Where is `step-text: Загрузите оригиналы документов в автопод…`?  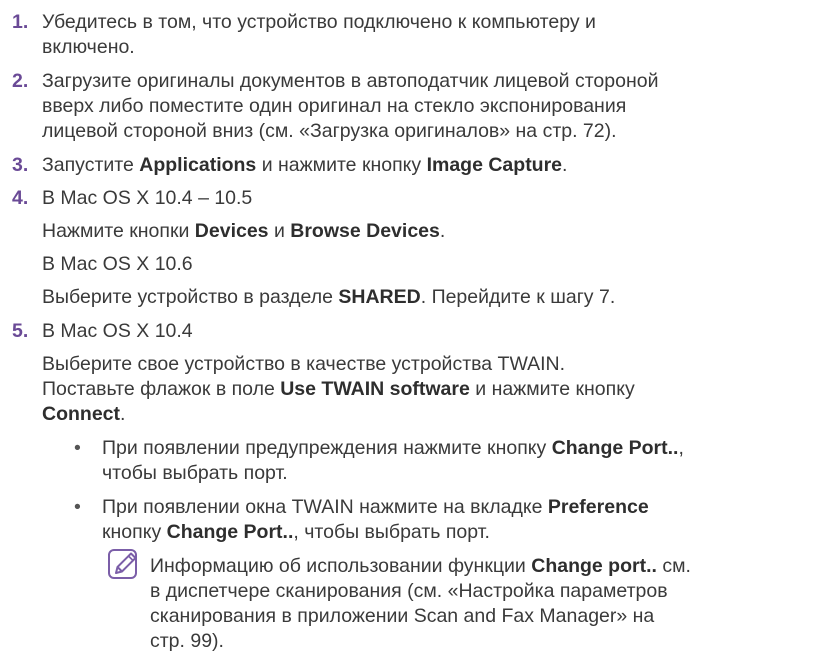 step-text: Загрузите оригиналы документов в автопод… is located at coordinates (350, 81).